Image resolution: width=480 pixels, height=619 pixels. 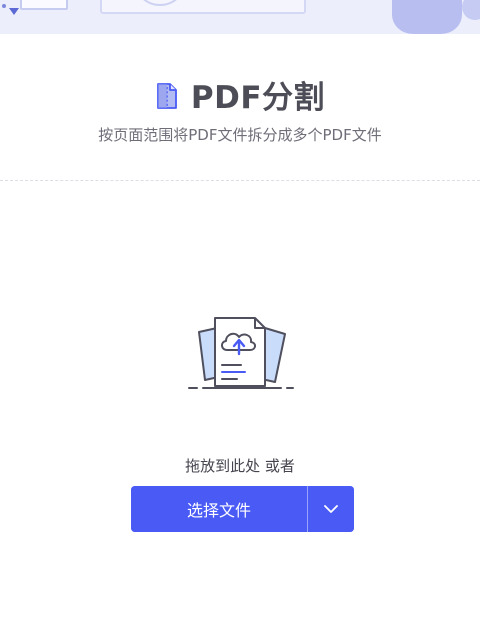 I want to click on section-divider, so click(x=240, y=180).